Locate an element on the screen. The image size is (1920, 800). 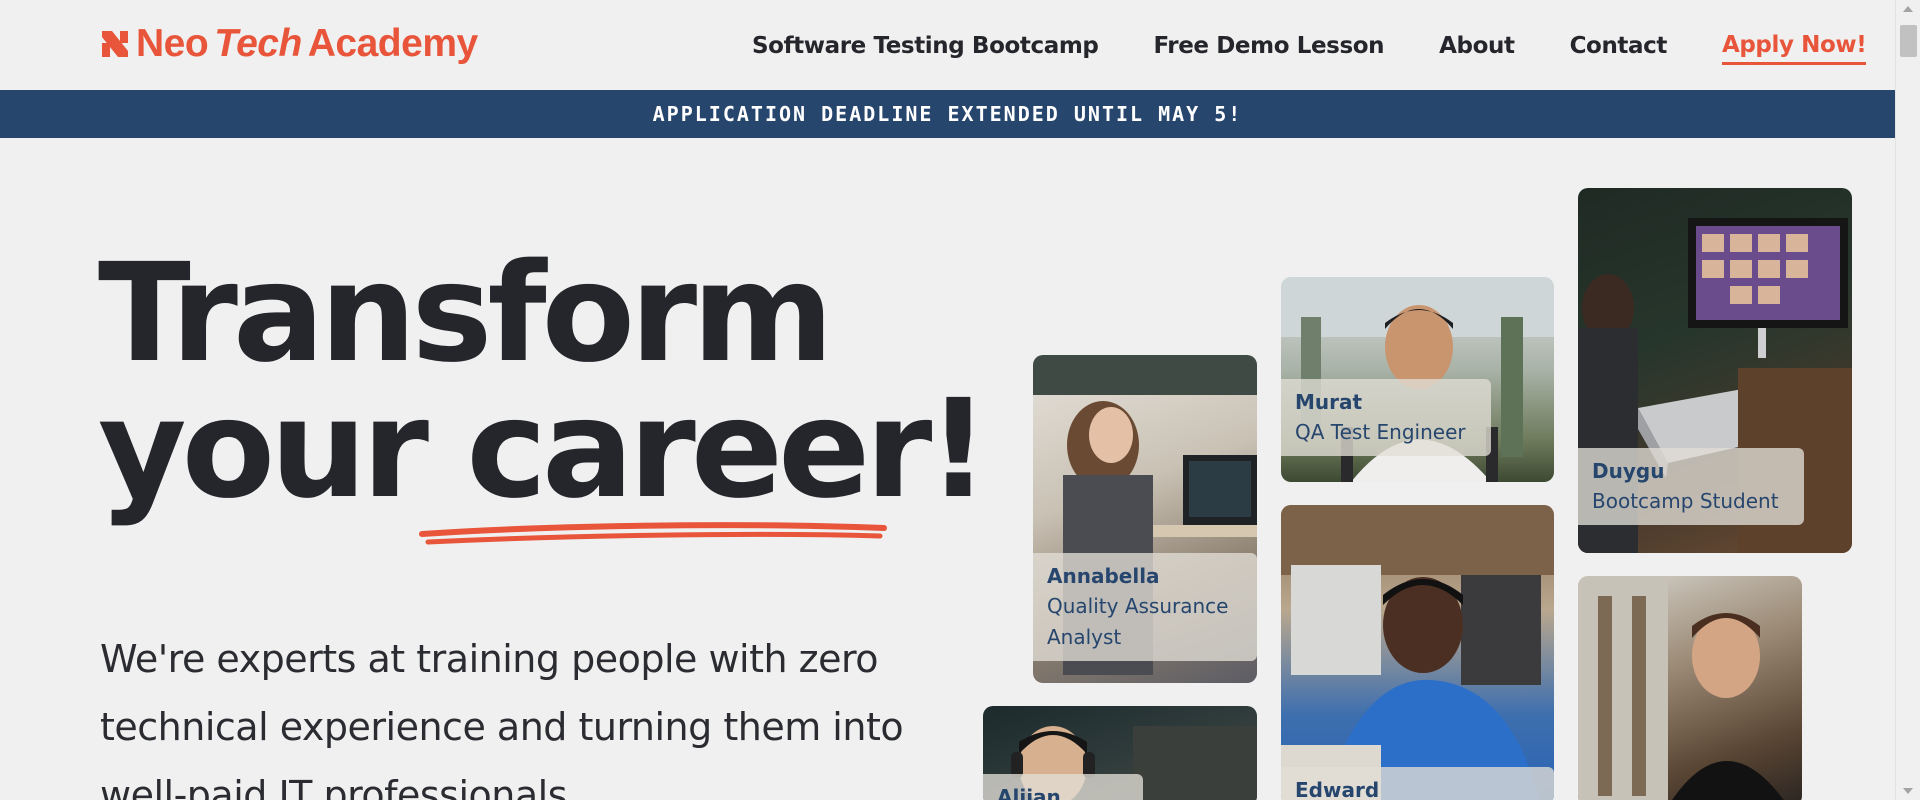
brand-name-tech: Tech is located at coordinates (258, 43).